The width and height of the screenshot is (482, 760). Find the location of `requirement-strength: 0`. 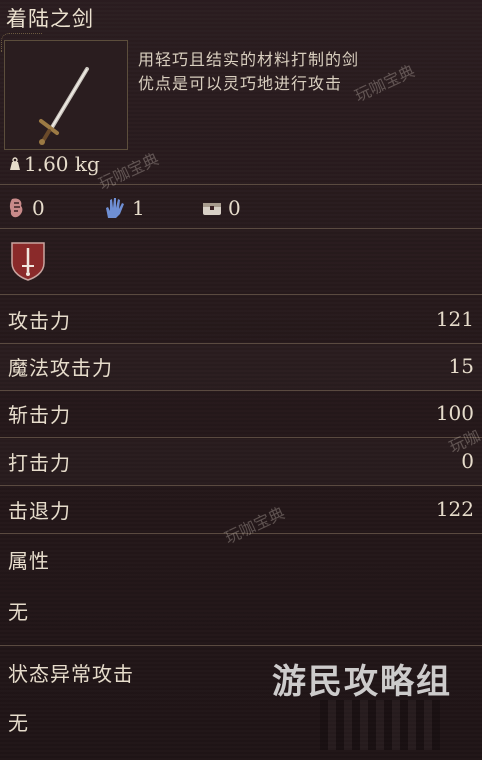

requirement-strength: 0 is located at coordinates (26, 208).